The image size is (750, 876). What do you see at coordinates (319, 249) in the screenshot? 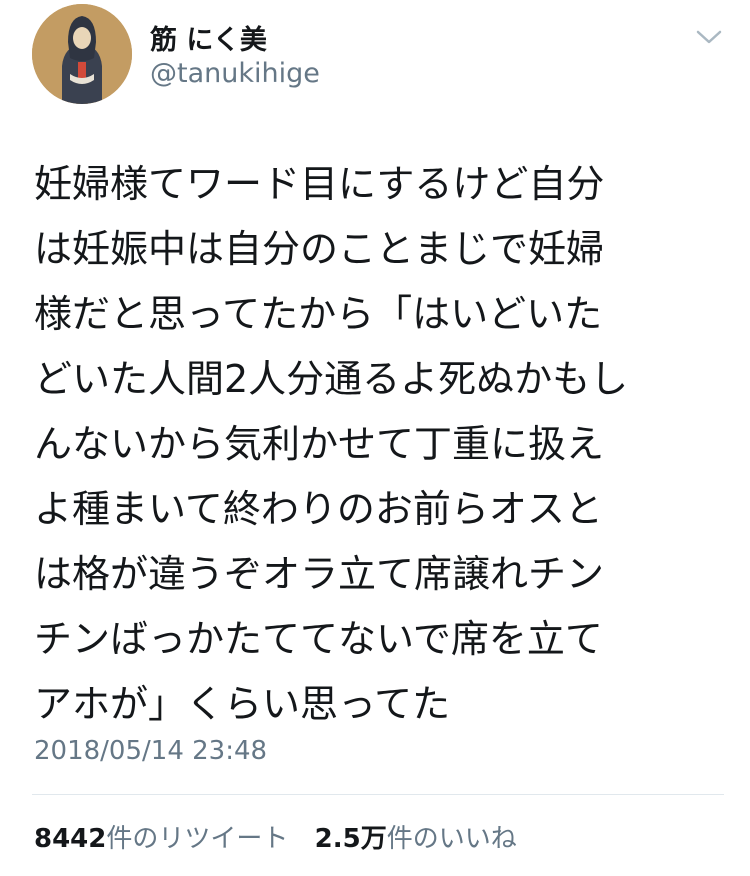
I see `tweet-text-line: は妊娠中は自分のことまじで妊婦` at bounding box center [319, 249].